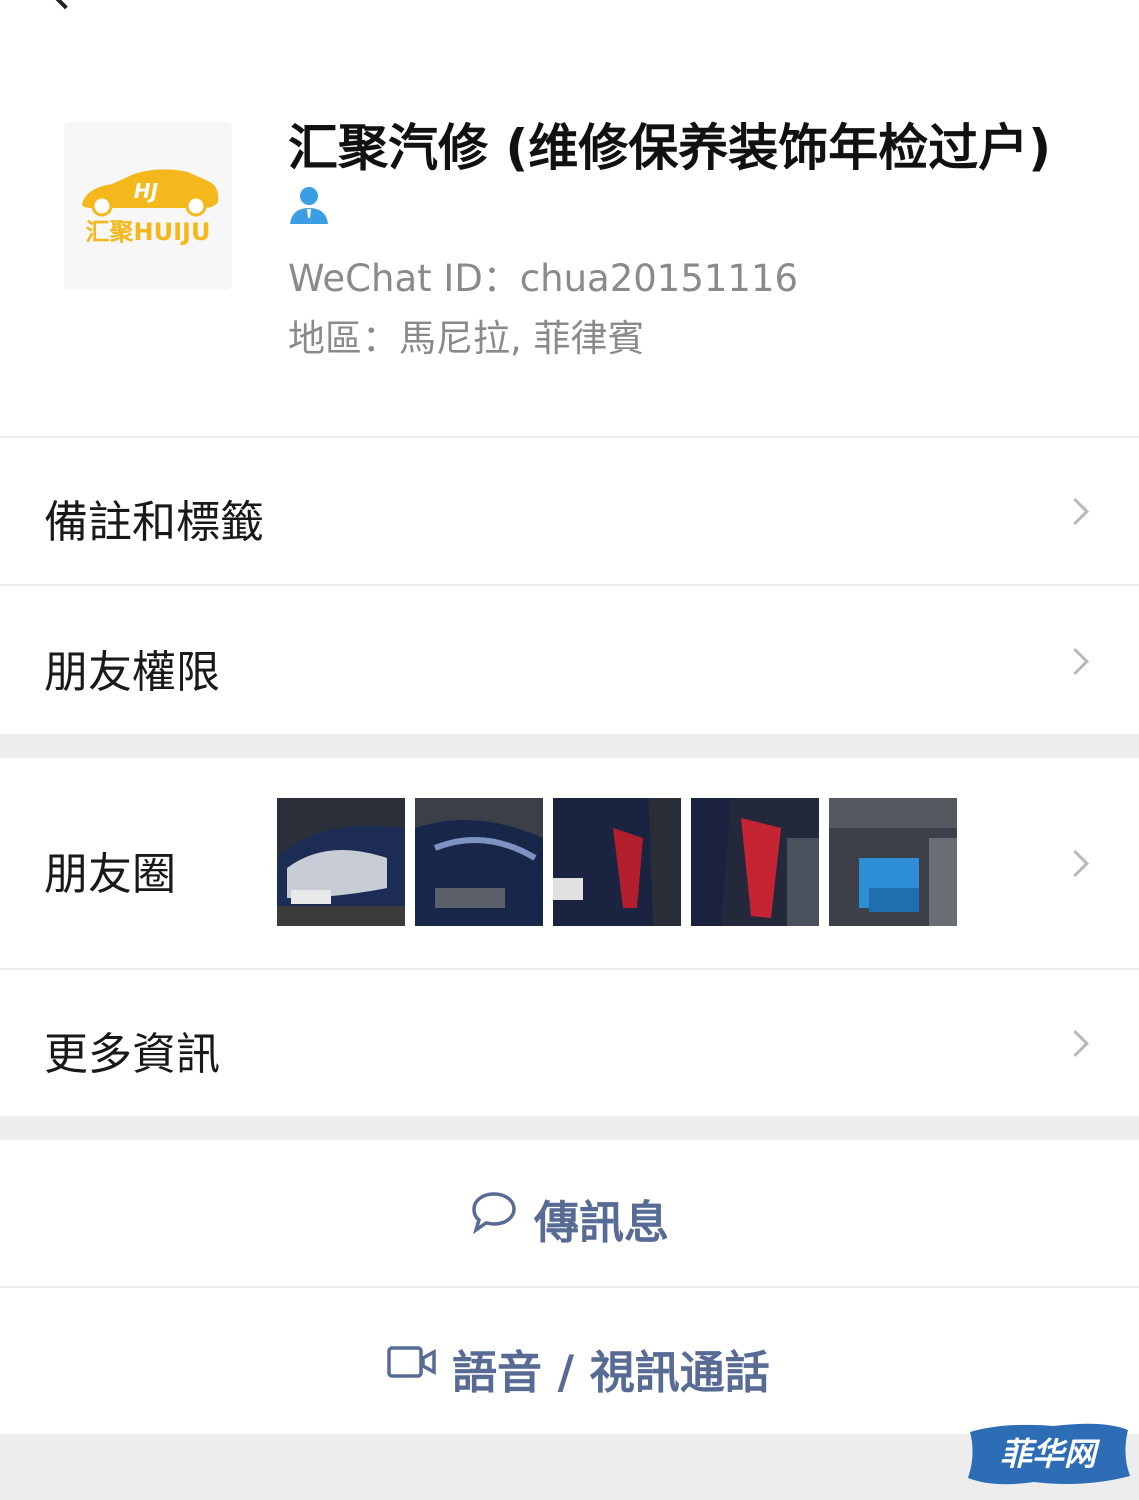 Image resolution: width=1139 pixels, height=1500 pixels. Describe the element at coordinates (146, 191) in the screenshot. I see `avatar-badge-text: HJ` at that location.